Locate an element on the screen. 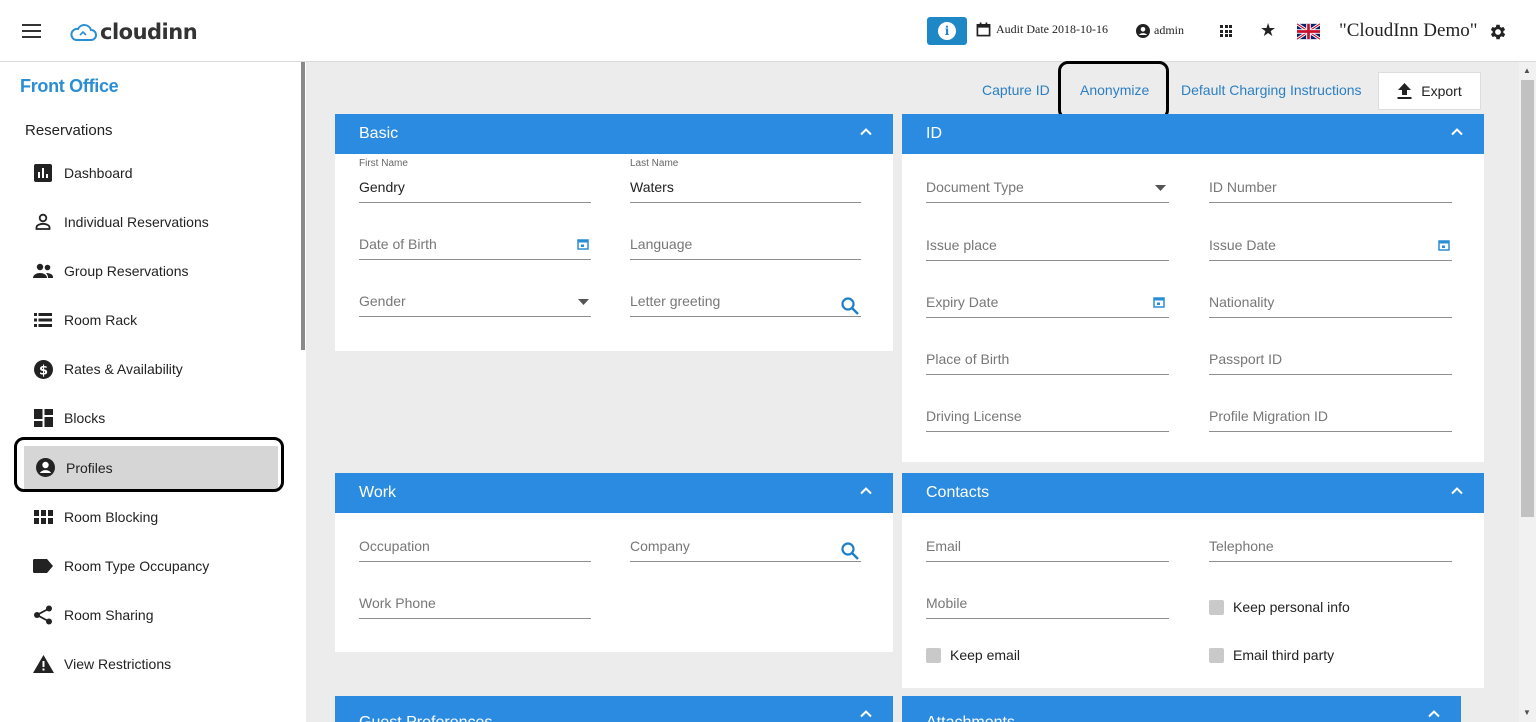 The image size is (1536, 722). main-scrollbar: ▲ ▼ is located at coordinates (1527, 392).